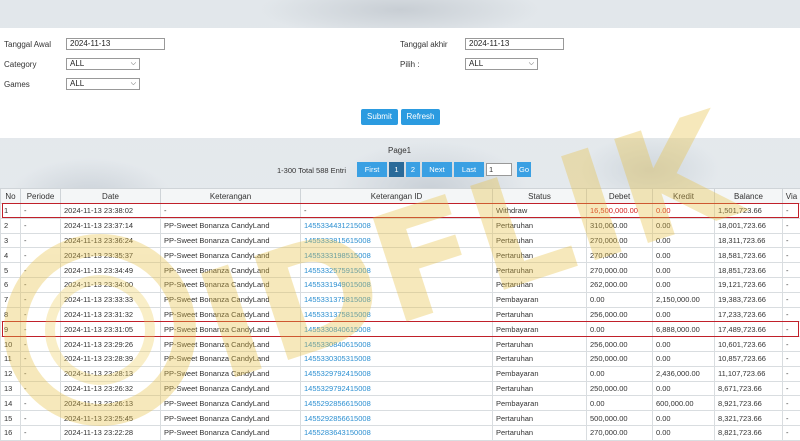 The width and height of the screenshot is (800, 441). Describe the element at coordinates (469, 169) in the screenshot. I see `pager-last-button: Last` at that location.